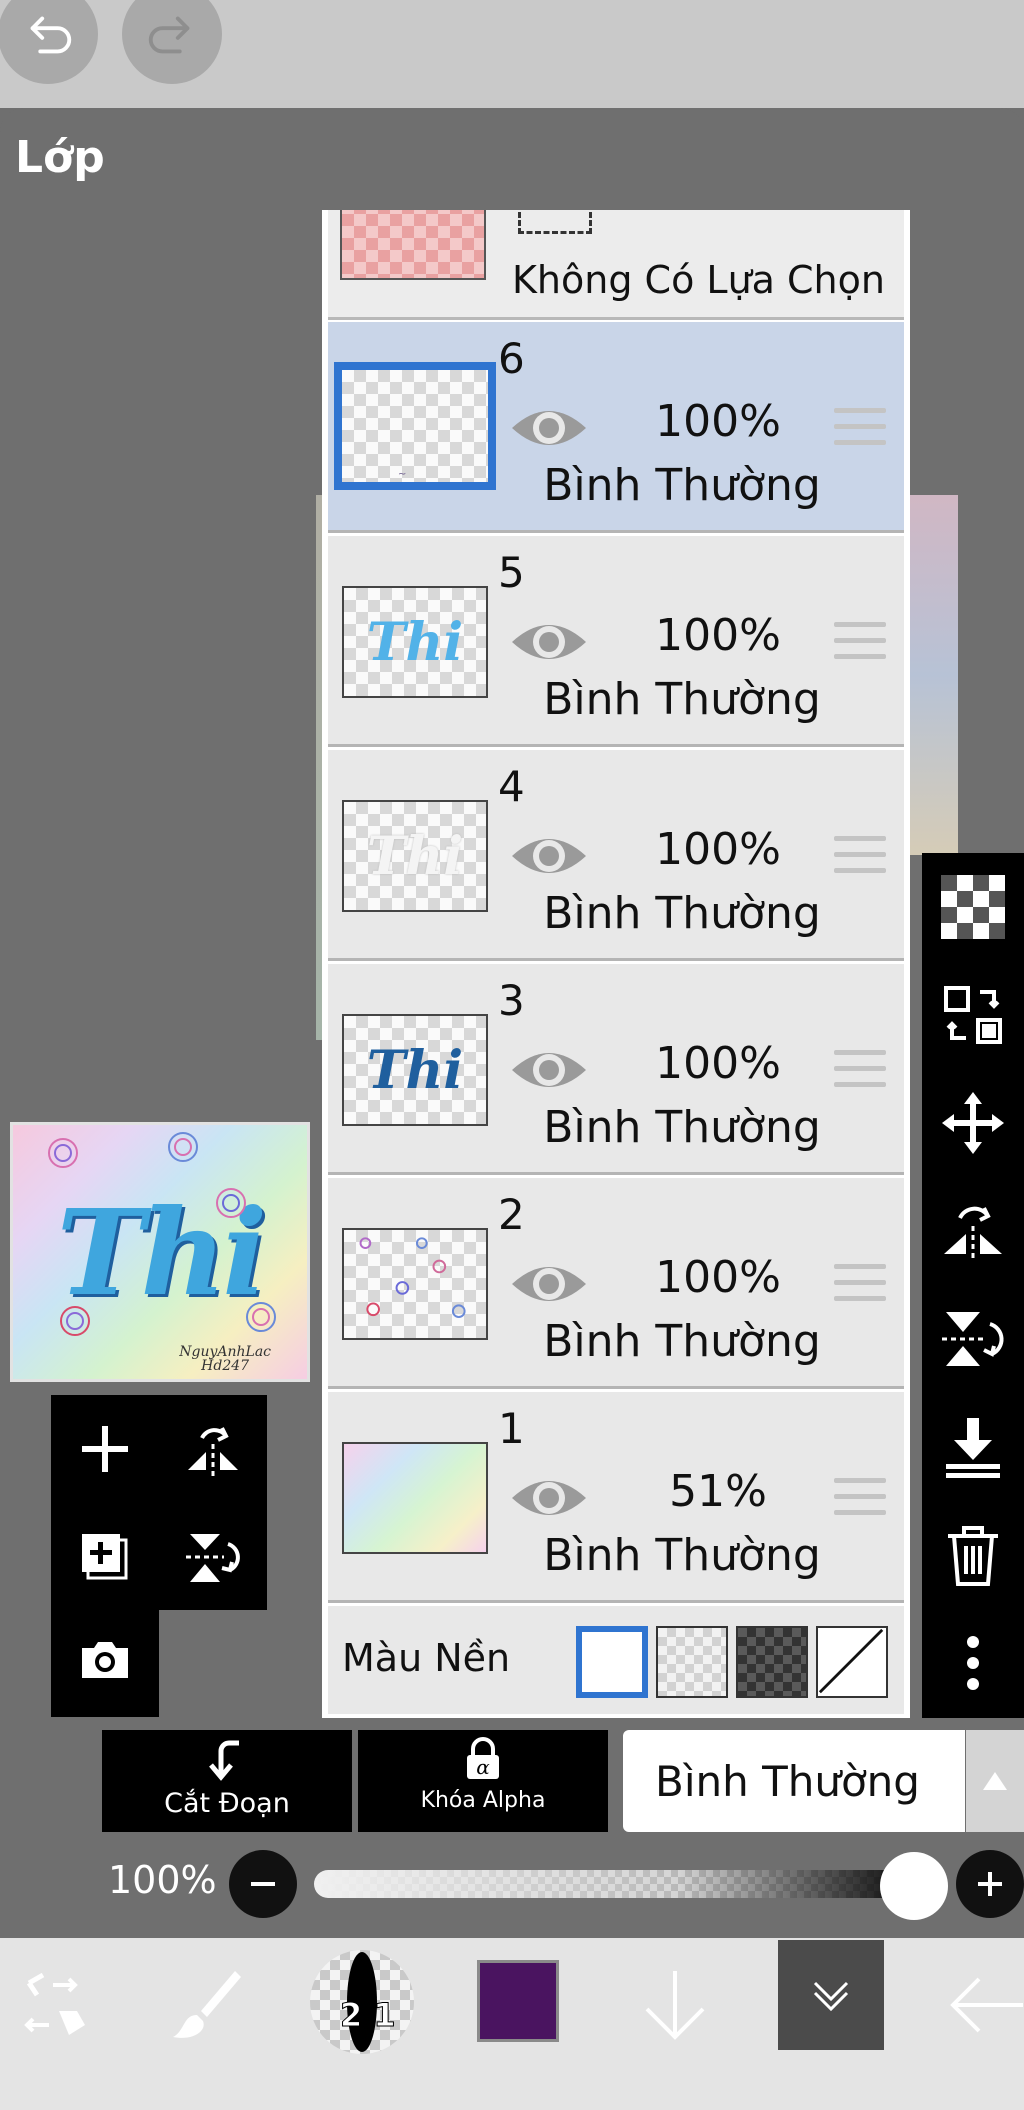 This screenshot has height=2110, width=1024. I want to click on merge-down-icon, so click(973, 1448).